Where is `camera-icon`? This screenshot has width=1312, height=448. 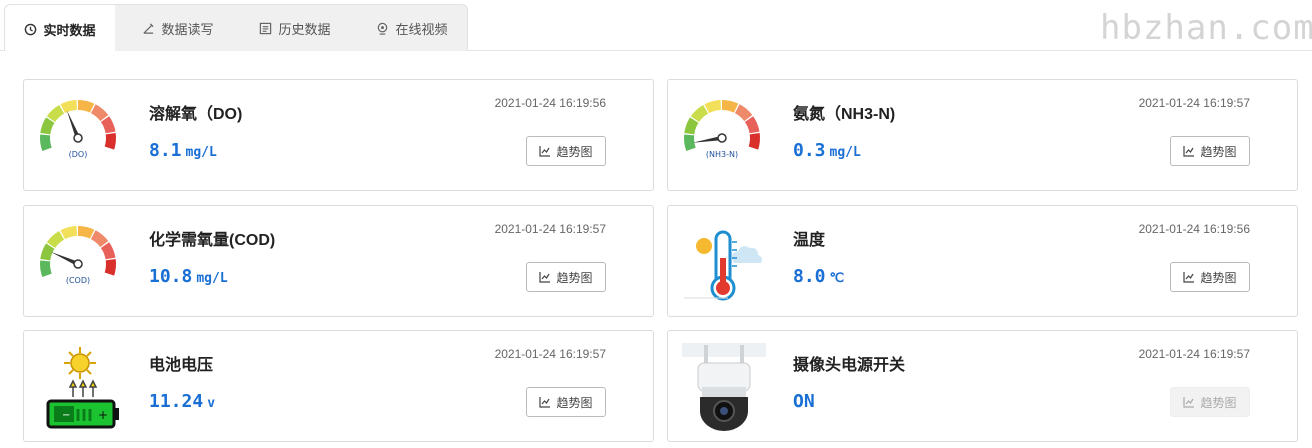
camera-icon is located at coordinates (383, 28).